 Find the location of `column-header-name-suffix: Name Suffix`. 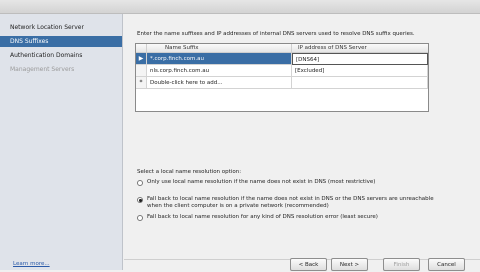

column-header-name-suffix: Name Suffix is located at coordinates (219, 48).